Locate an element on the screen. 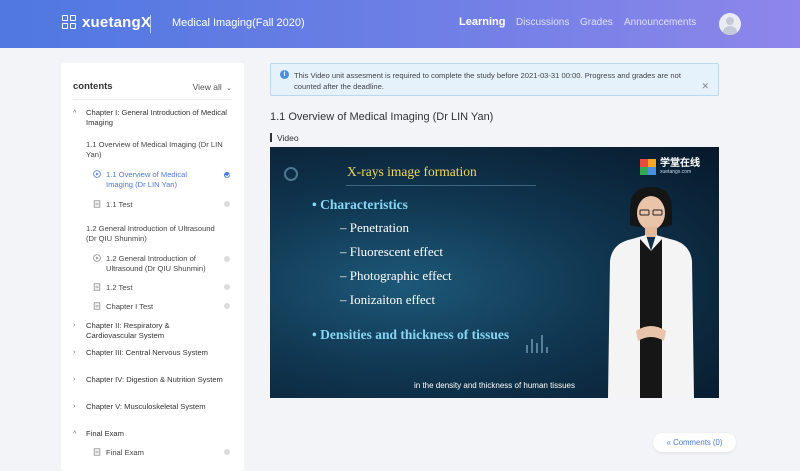 Image resolution: width=800 pixels, height=471 pixels. slide-sub-3-text: Photographic effect is located at coordinates (400, 275).